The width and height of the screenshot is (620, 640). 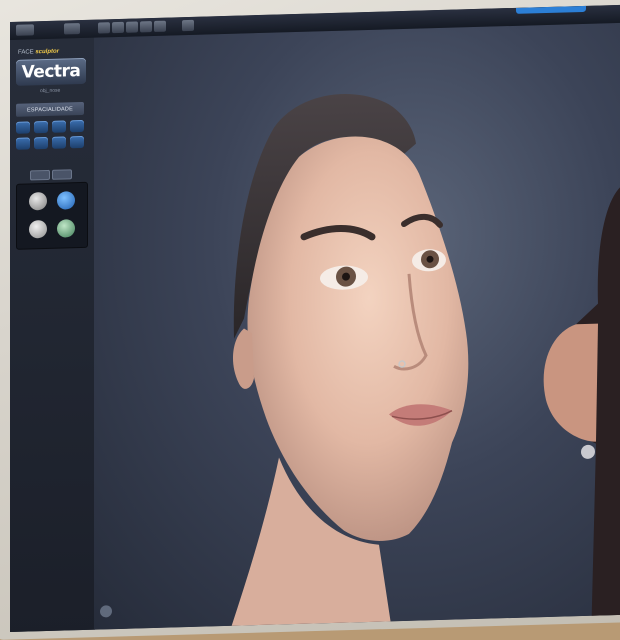 What do you see at coordinates (581, 407) in the screenshot?
I see `person-silhouette` at bounding box center [581, 407].